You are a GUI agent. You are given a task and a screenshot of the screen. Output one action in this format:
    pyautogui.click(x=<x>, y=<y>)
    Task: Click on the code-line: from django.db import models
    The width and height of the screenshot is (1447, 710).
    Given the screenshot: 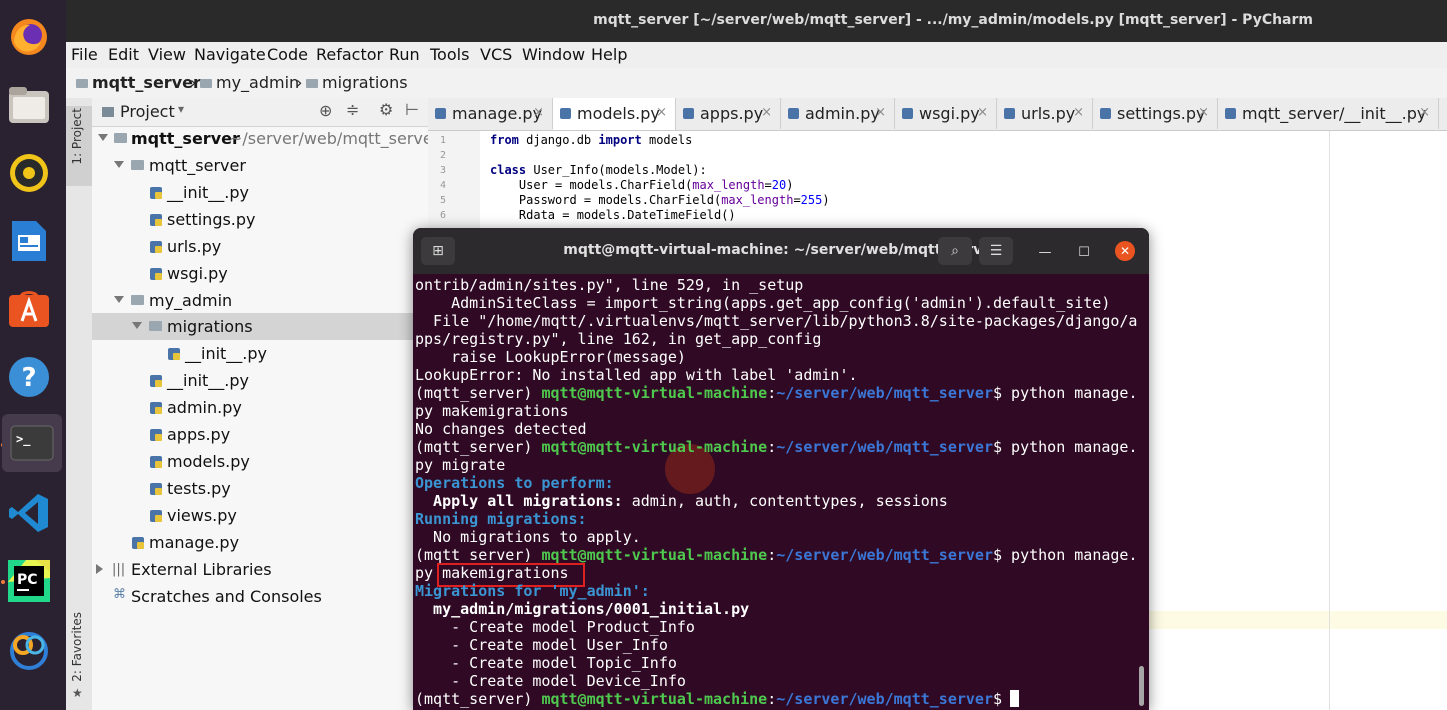 What is the action you would take?
    pyautogui.click(x=591, y=140)
    